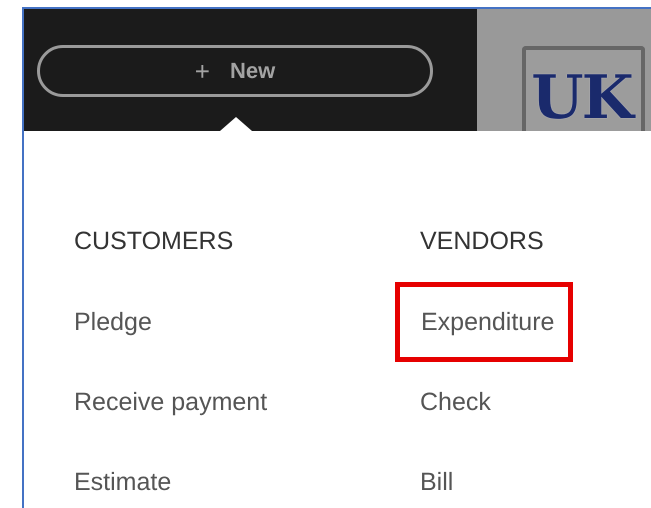 Image resolution: width=651 pixels, height=508 pixels. Describe the element at coordinates (113, 322) in the screenshot. I see `menu-item: Pledge` at that location.